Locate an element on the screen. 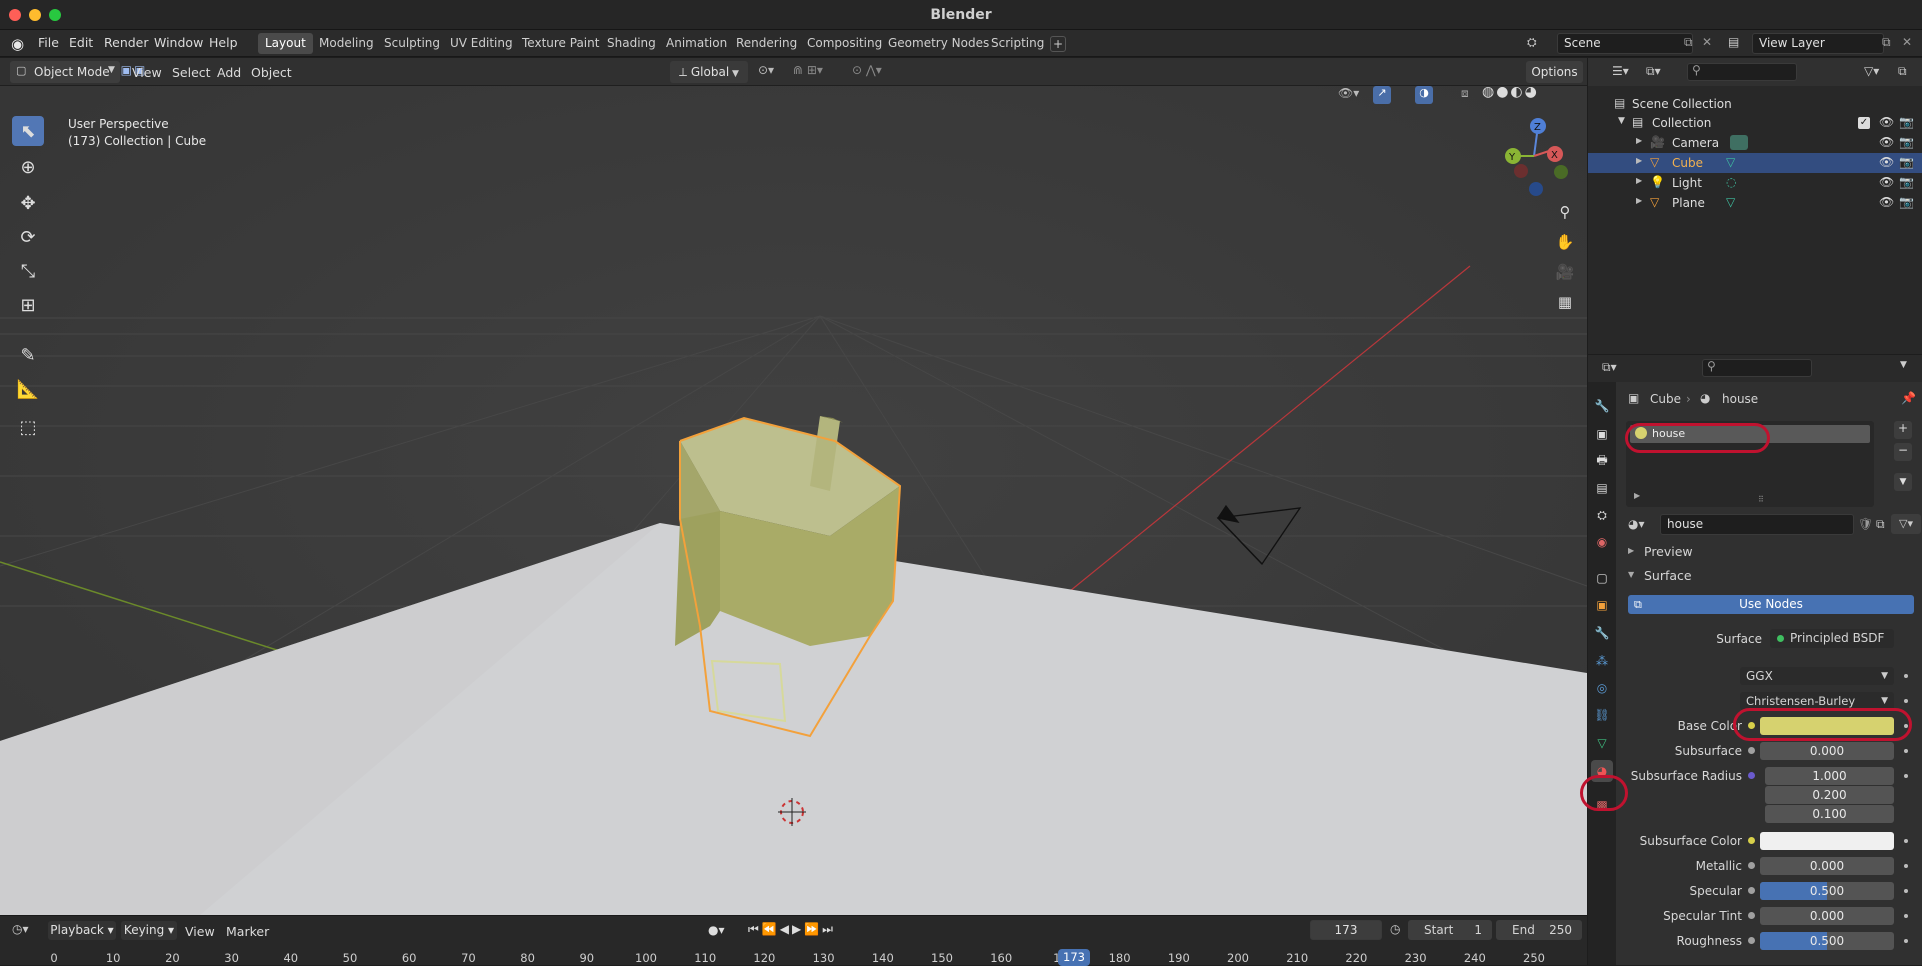  preview-panel-header: ▶ Preview is located at coordinates (1769, 552).